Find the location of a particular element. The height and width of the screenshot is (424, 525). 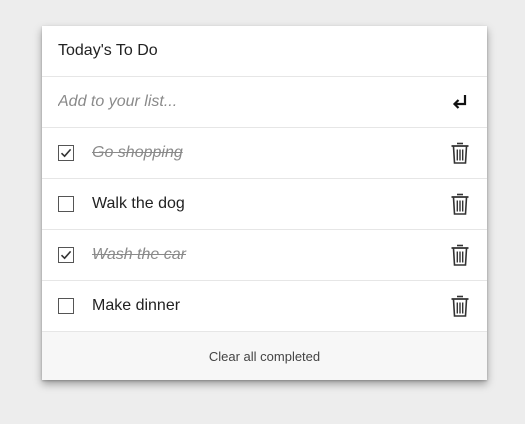

list-title: Today's To Do is located at coordinates (108, 50).